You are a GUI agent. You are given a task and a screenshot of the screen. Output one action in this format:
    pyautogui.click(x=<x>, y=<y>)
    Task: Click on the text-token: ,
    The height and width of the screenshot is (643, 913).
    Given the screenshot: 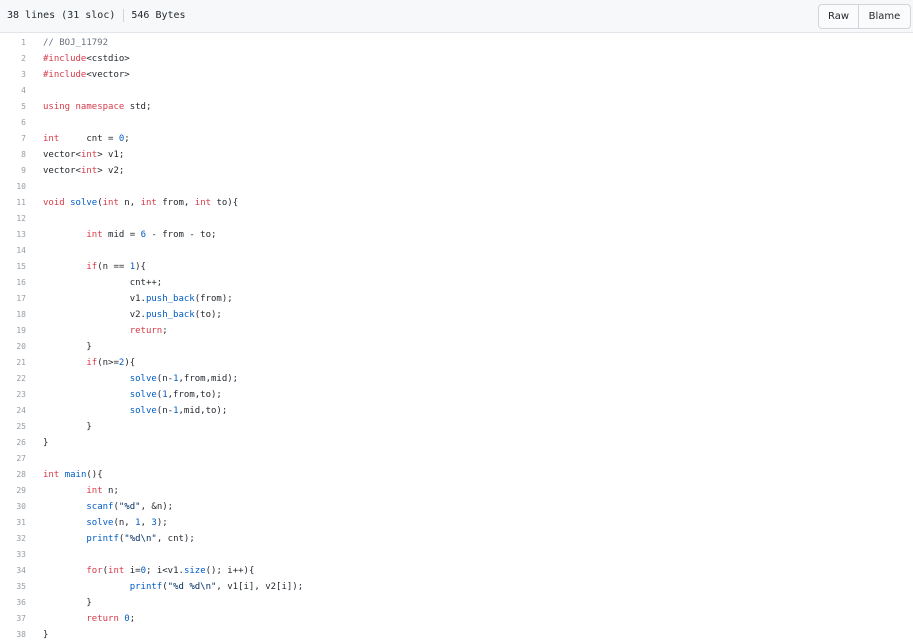 What is the action you would take?
    pyautogui.click(x=146, y=523)
    